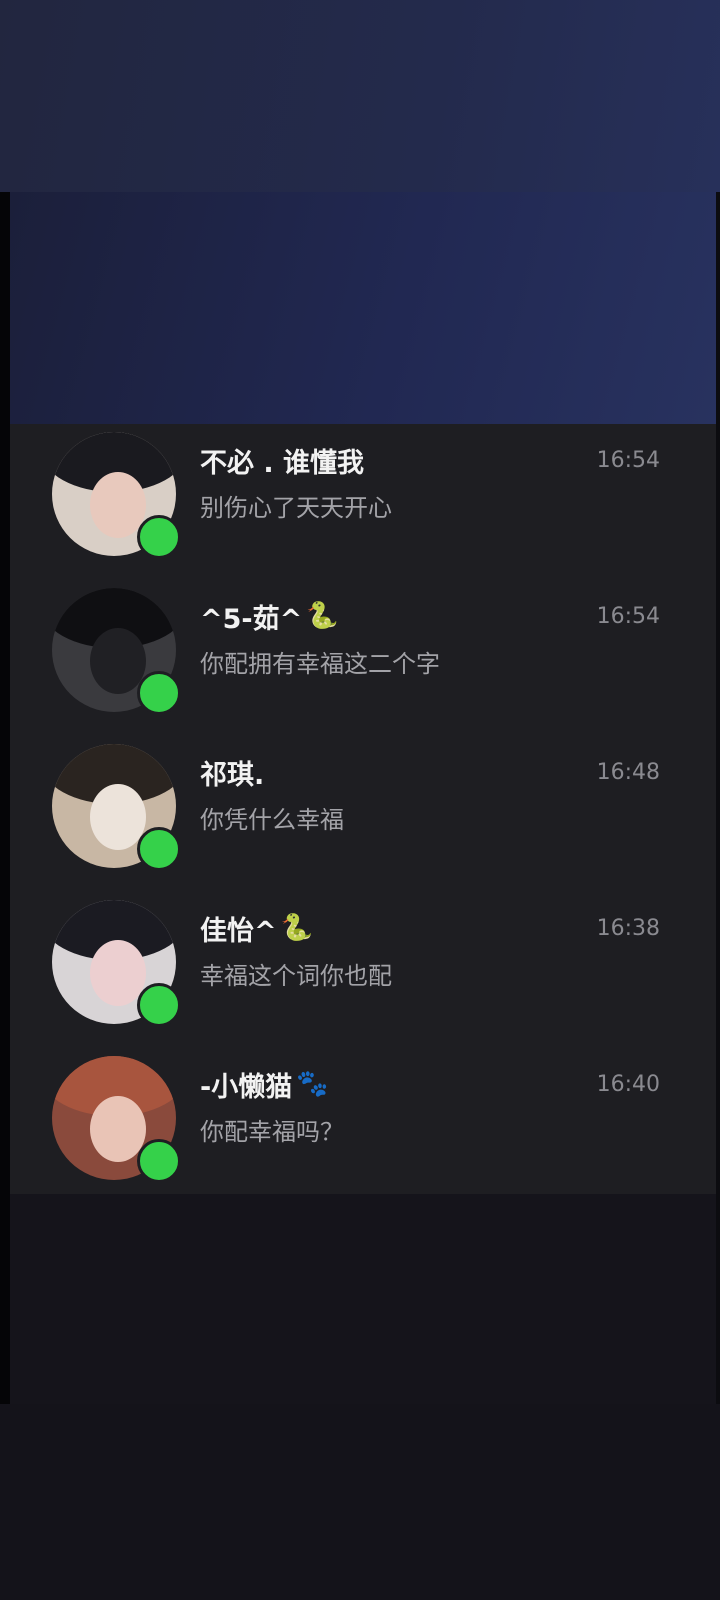  What do you see at coordinates (718, 798) in the screenshot?
I see `frame-edge-right` at bounding box center [718, 798].